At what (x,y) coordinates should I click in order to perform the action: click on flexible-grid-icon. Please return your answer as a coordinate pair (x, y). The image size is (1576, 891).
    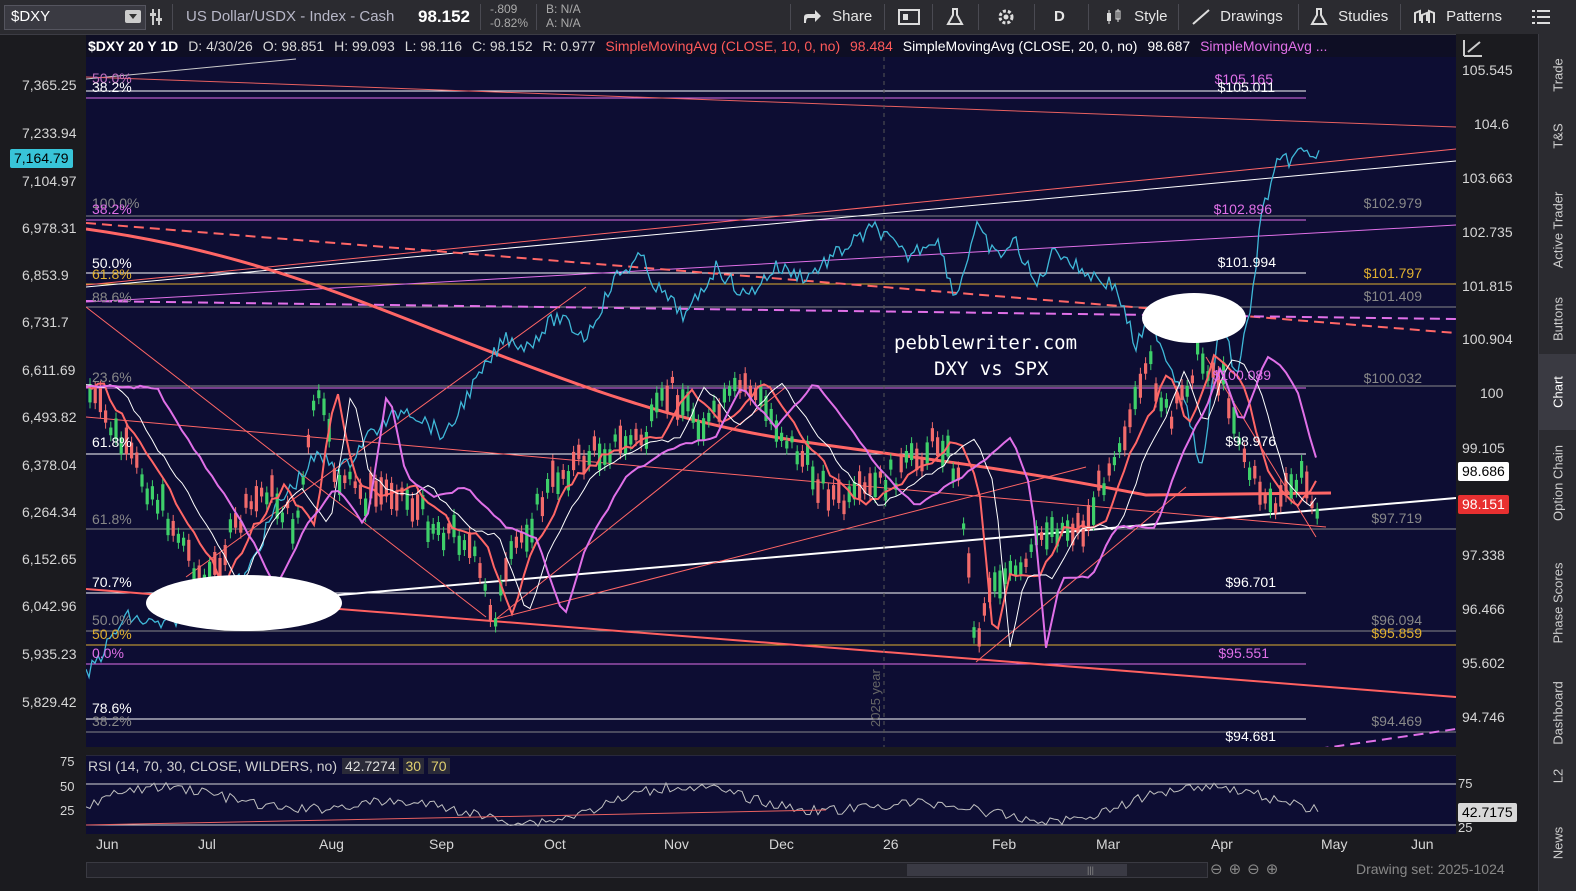
    Looking at the image, I should click on (909, 17).